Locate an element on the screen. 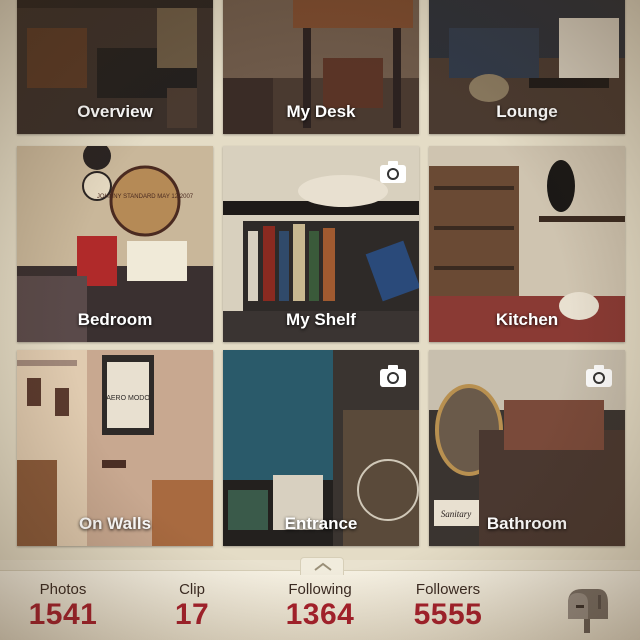  album-tile-bathroom: Sanitary Bathroom is located at coordinates (527, 448).